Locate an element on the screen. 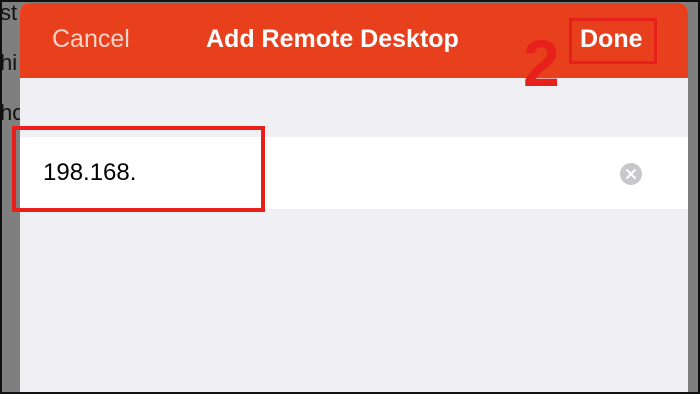  cancel-button: Cancel is located at coordinates (91, 39).